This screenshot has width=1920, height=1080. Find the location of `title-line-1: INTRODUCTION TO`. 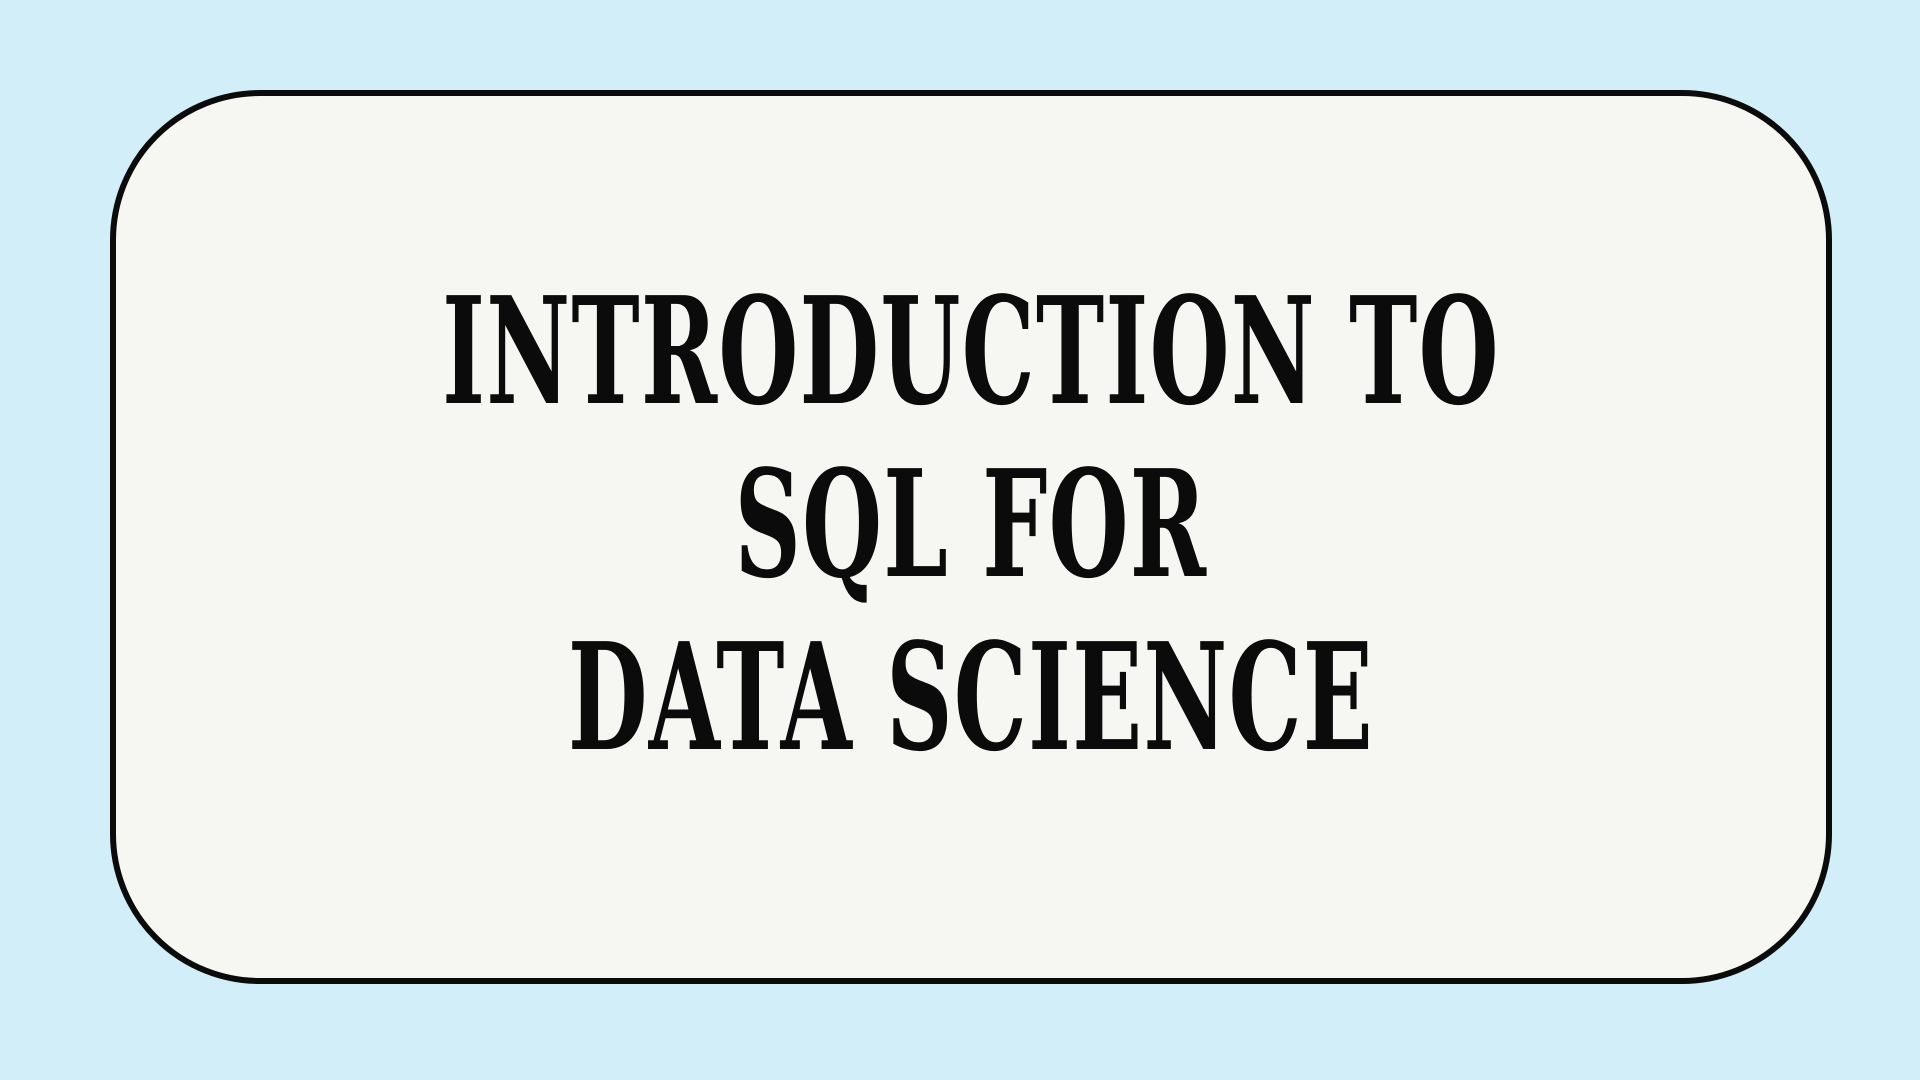

title-line-1: INTRODUCTION TO is located at coordinates (971, 350).